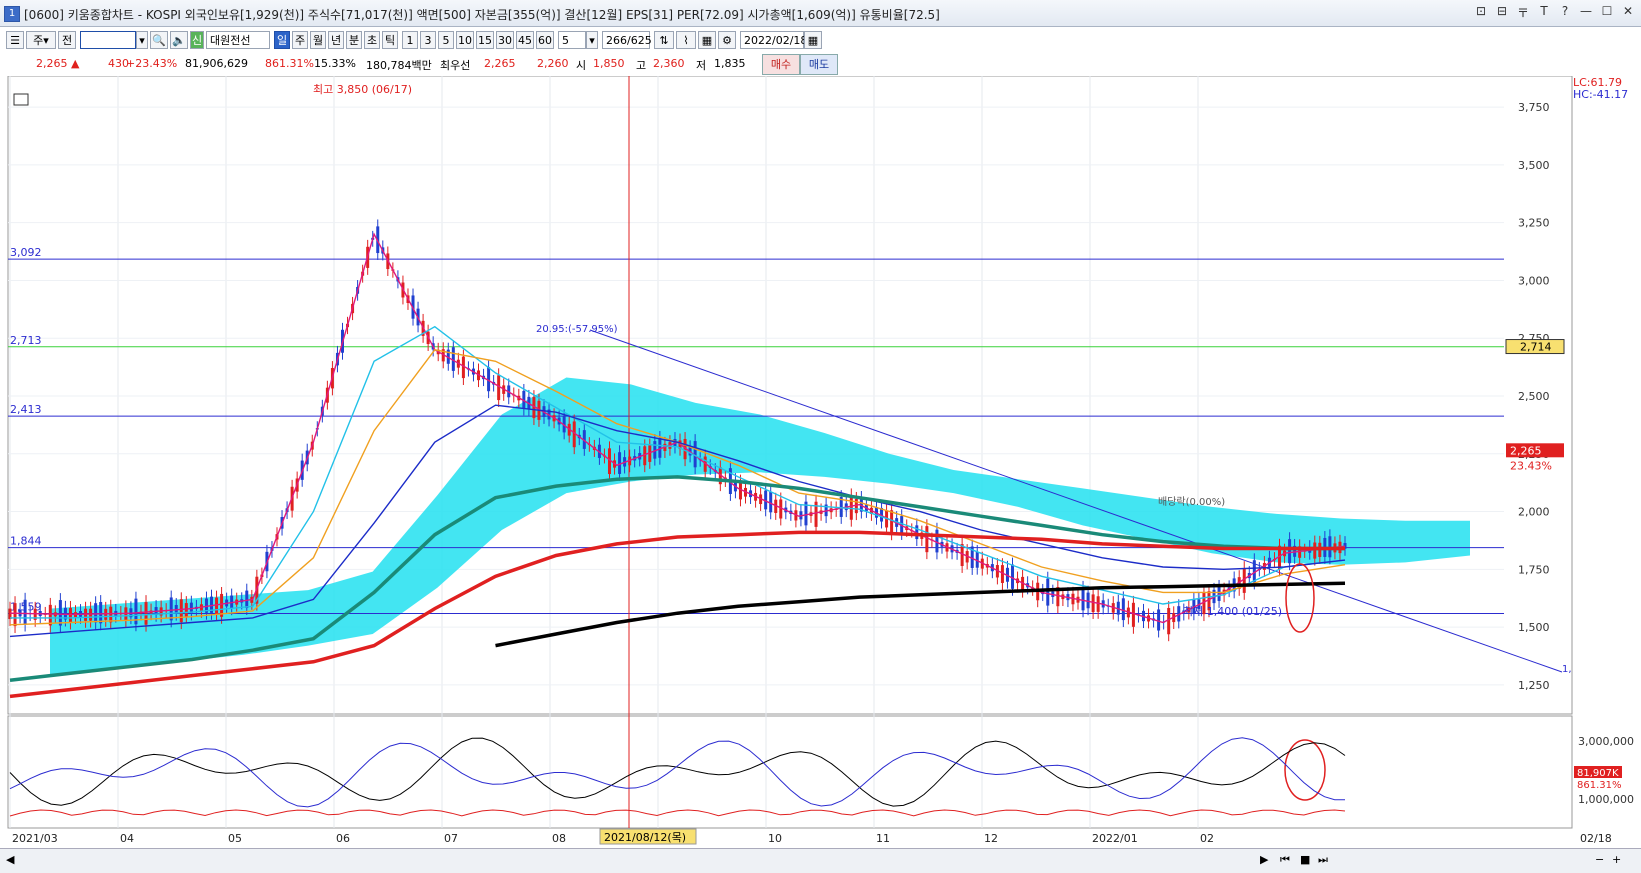 Image resolution: width=1641 pixels, height=873 pixels. What do you see at coordinates (282, 40) in the screenshot?
I see `interval-day-tab: 일` at bounding box center [282, 40].